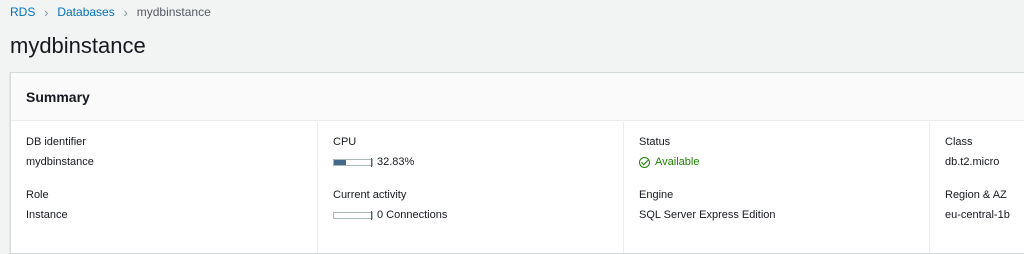 The height and width of the screenshot is (254, 1024). I want to click on cpu-field: CPU 32.83%, so click(476, 152).